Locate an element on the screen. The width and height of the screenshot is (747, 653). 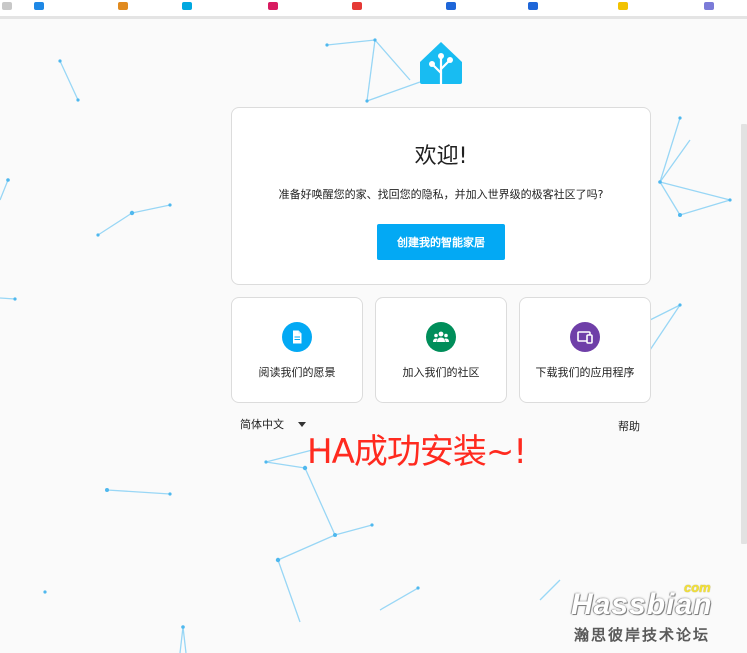
welcome-subtitle: 准备好唤醒您的家、找回您的隐私，并加入世界级的极客社区了吗? is located at coordinates (441, 194).